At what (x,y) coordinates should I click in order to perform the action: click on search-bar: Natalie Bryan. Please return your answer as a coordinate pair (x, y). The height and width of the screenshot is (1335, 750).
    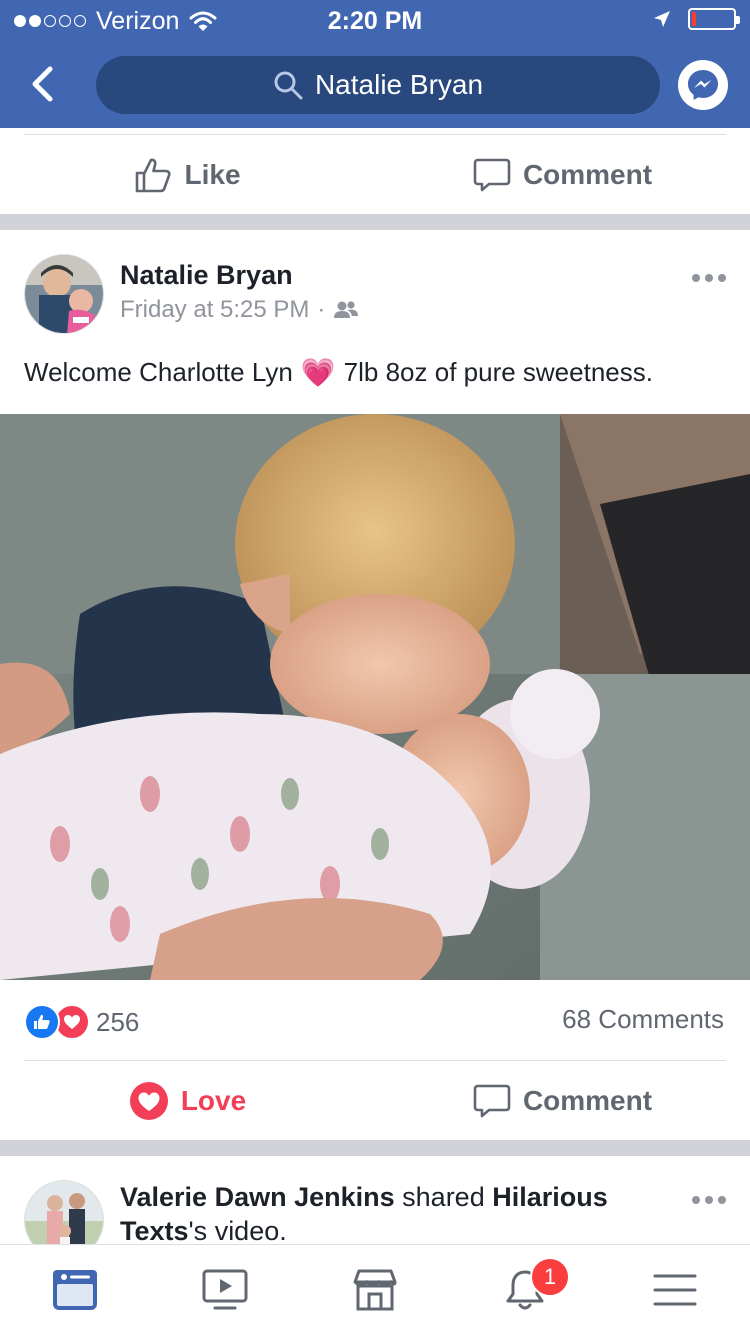
    Looking at the image, I should click on (378, 85).